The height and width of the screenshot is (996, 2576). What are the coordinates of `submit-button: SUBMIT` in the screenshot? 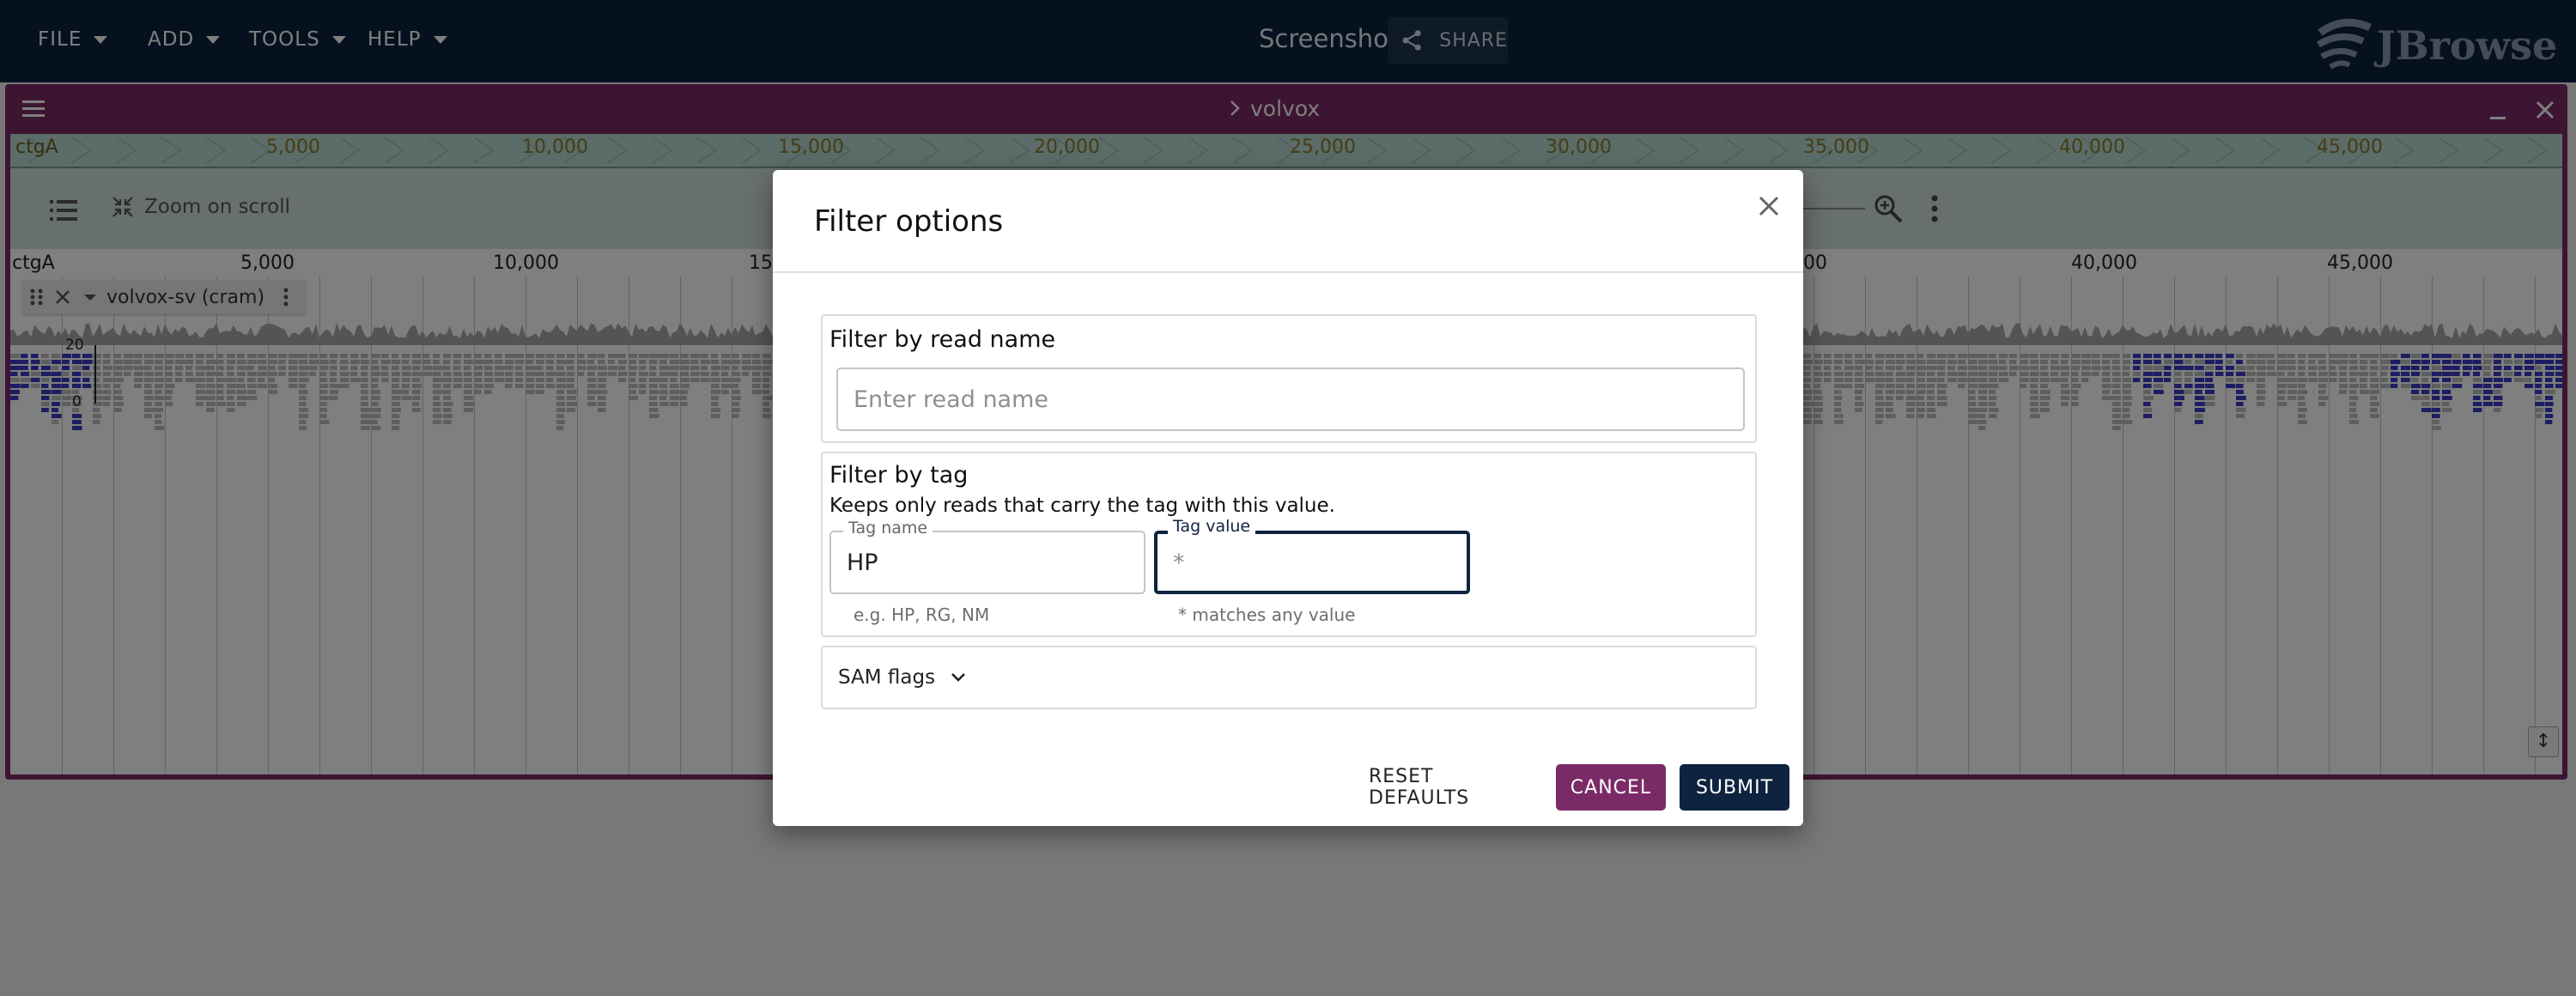 It's located at (1734, 788).